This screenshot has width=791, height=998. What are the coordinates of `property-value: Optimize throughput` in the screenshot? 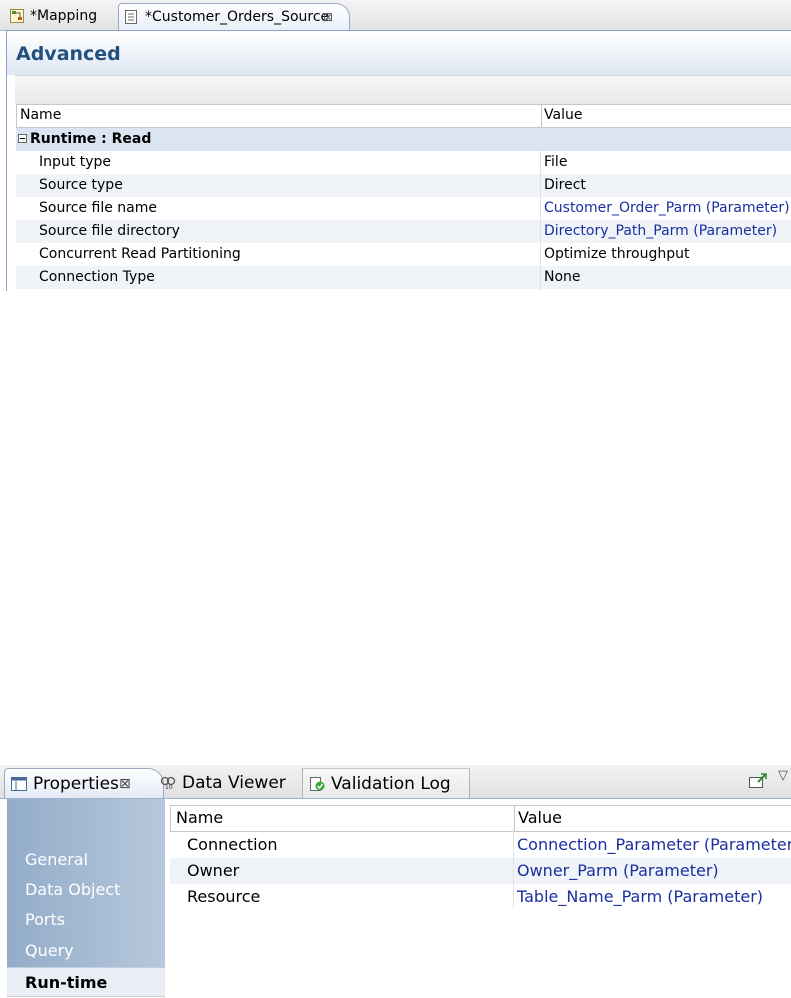 It's located at (616, 254).